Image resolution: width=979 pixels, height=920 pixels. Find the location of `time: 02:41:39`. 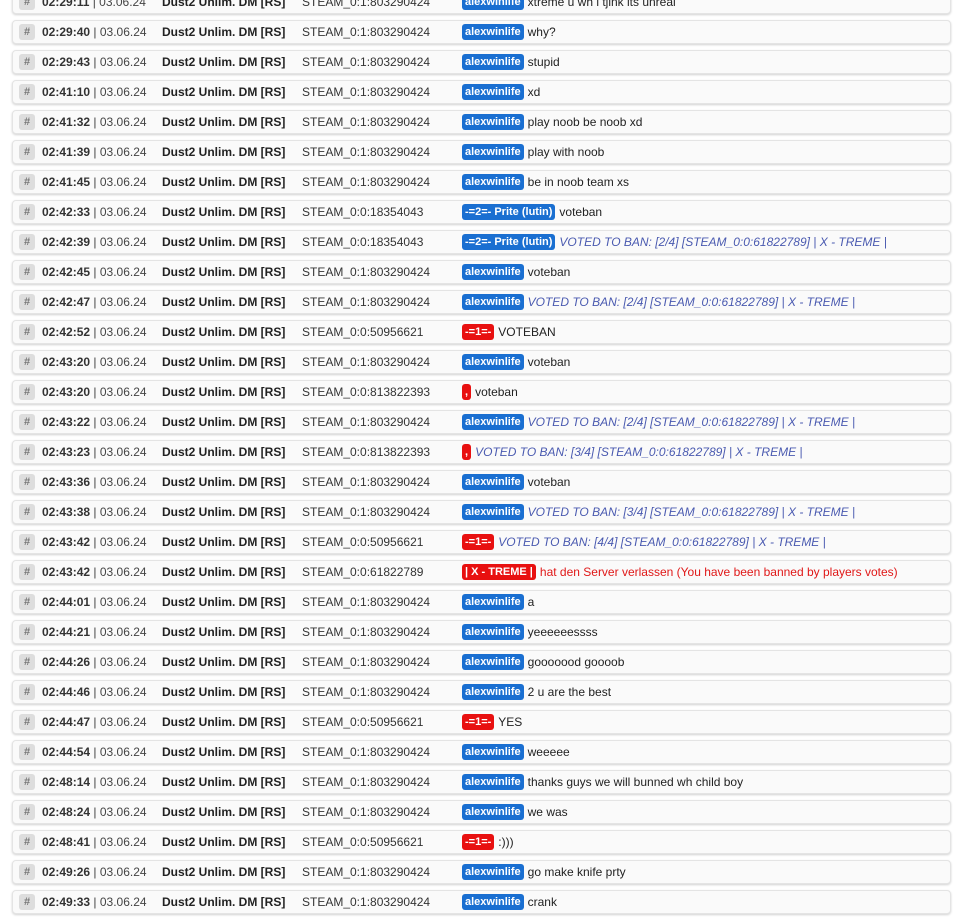

time: 02:41:39 is located at coordinates (66, 152).